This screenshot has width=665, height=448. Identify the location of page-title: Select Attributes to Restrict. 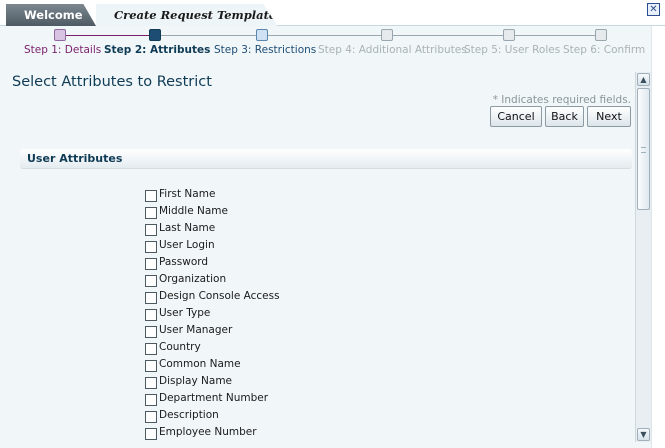
(112, 82).